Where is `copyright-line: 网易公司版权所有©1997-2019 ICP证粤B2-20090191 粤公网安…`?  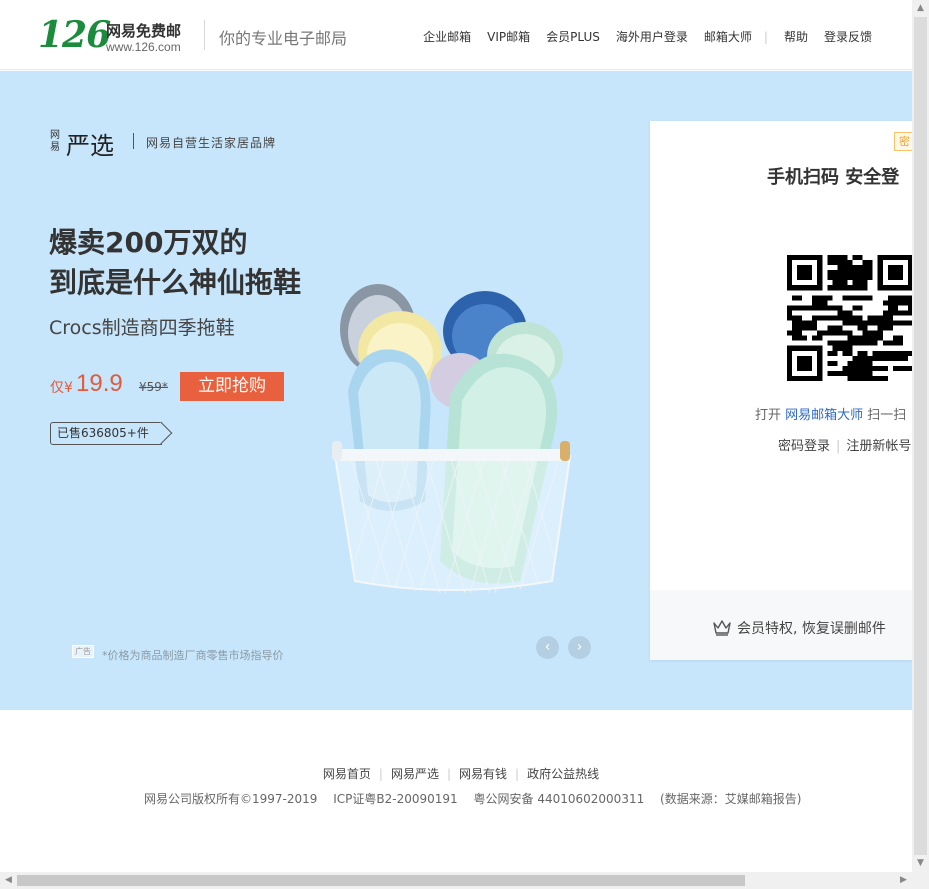
copyright-line: 网易公司版权所有©1997-2019 ICP证粤B2-20090191 粤公网安… is located at coordinates (478, 798).